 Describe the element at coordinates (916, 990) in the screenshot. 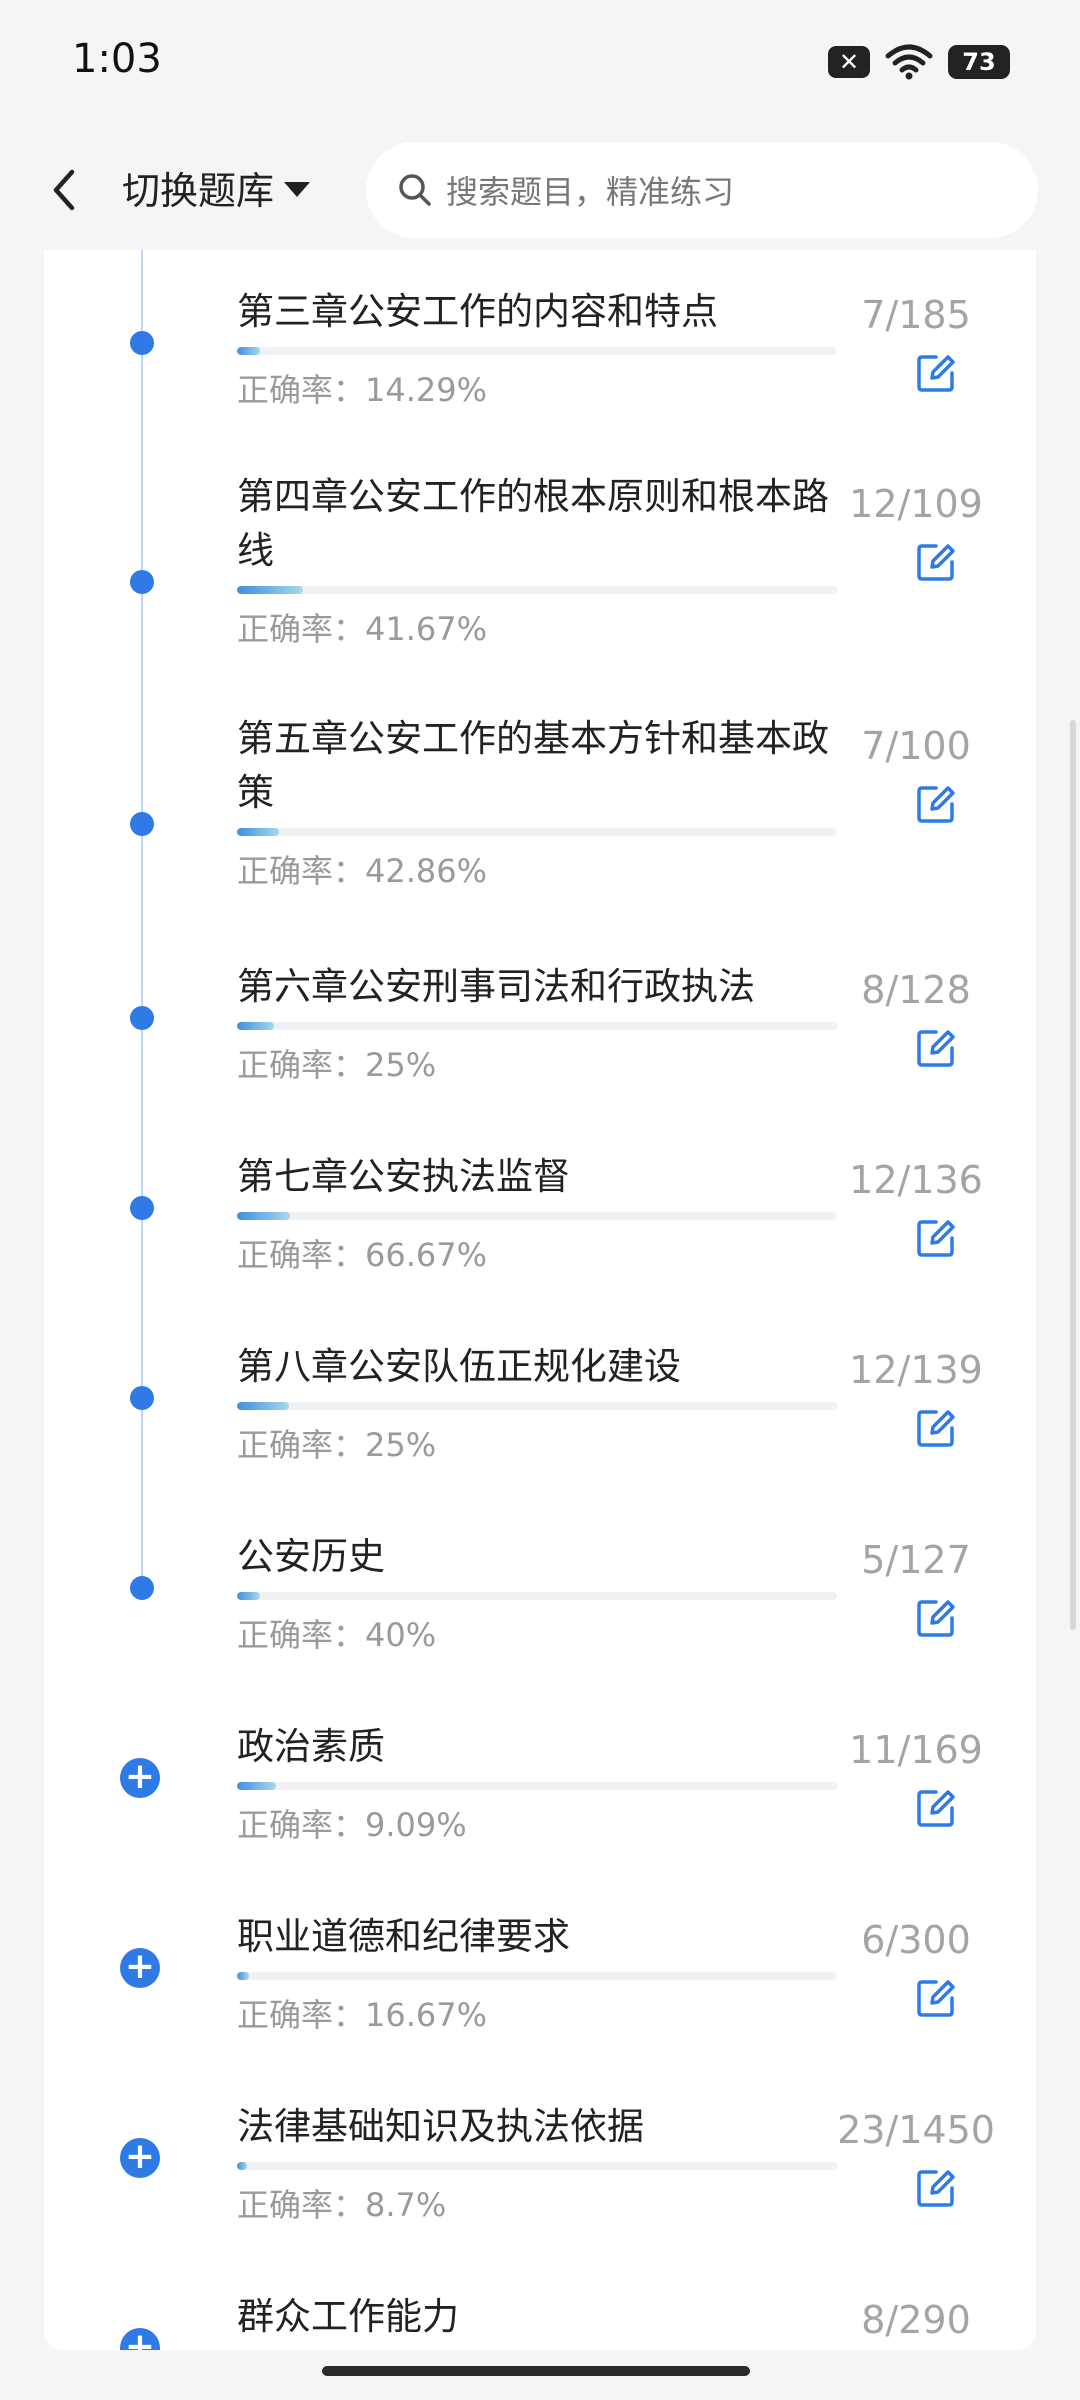

I see `question-count: 8/128` at that location.